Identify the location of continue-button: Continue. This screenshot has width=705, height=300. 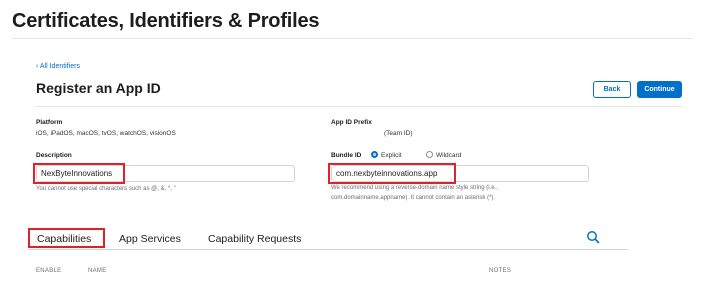
(659, 89).